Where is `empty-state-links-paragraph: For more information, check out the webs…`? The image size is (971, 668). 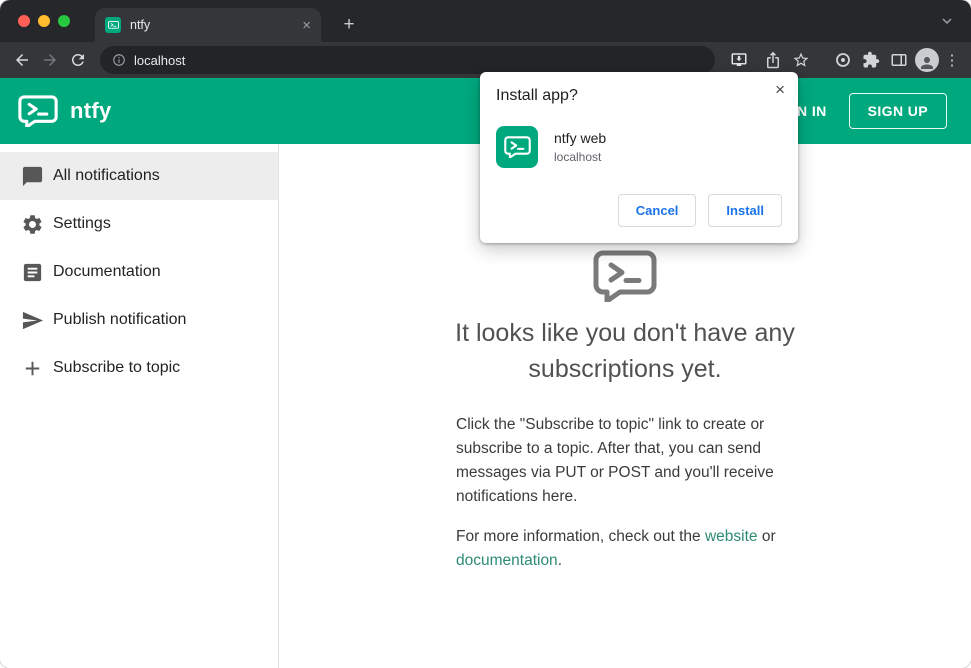 empty-state-links-paragraph: For more information, check out the webs… is located at coordinates (625, 549).